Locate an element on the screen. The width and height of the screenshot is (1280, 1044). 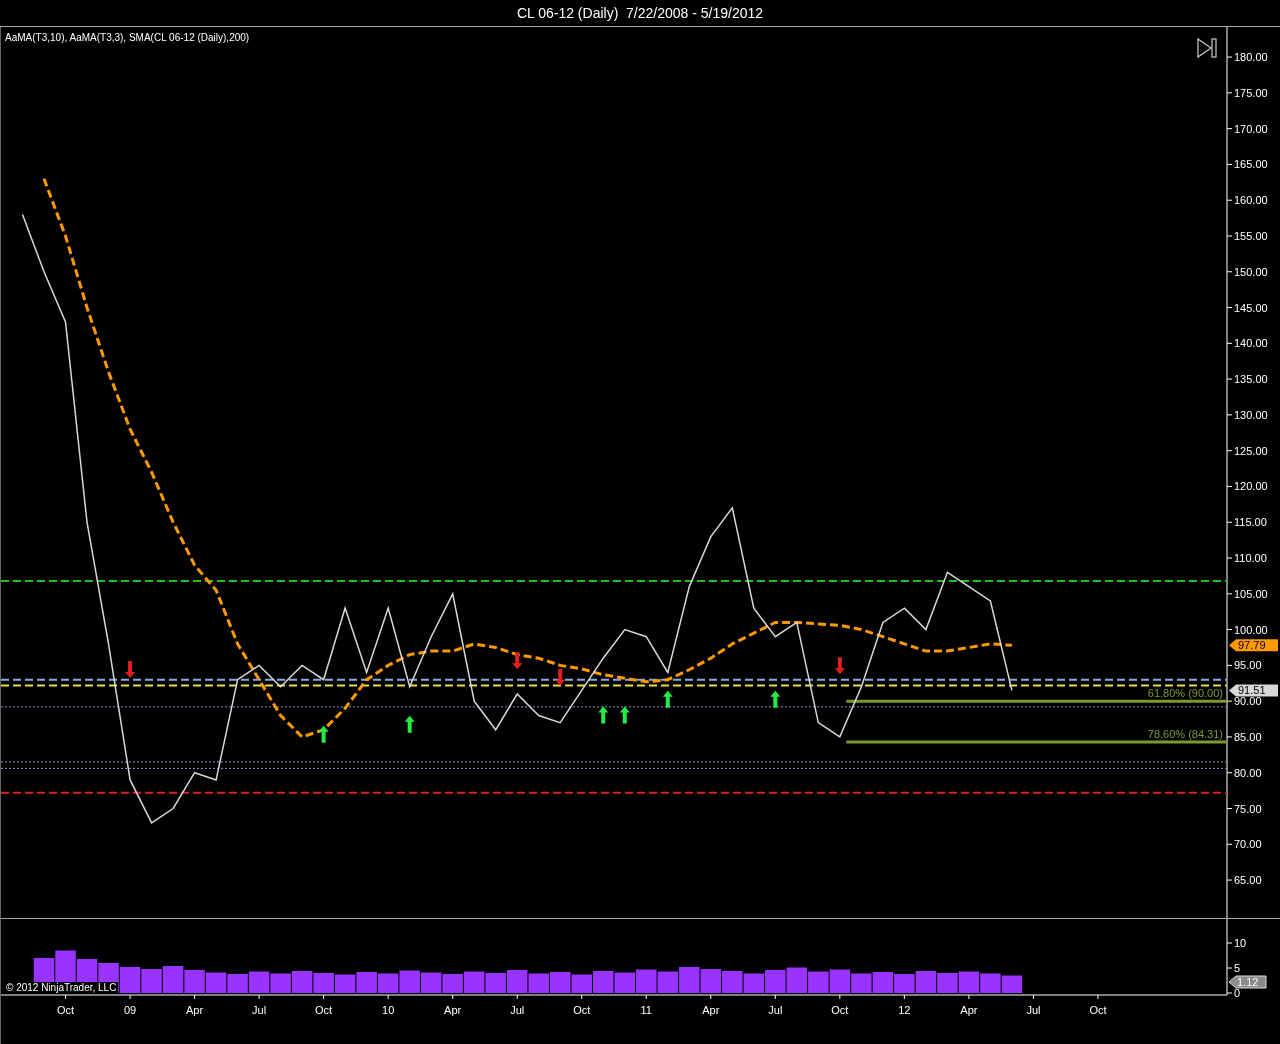
axis-label: 80.00 is located at coordinates (1248, 772).